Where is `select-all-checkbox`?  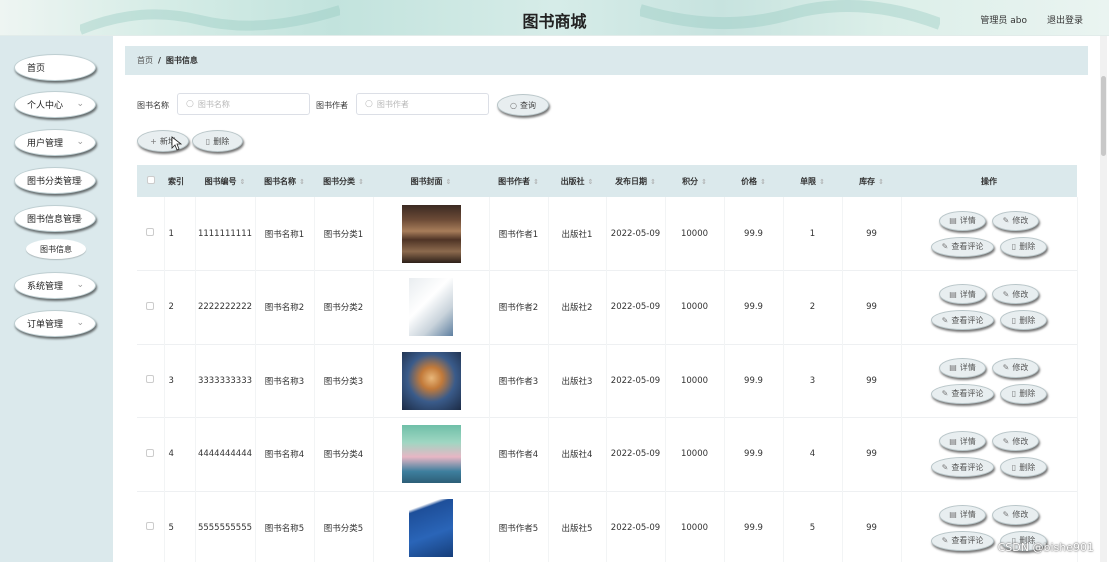 select-all-checkbox is located at coordinates (150, 181).